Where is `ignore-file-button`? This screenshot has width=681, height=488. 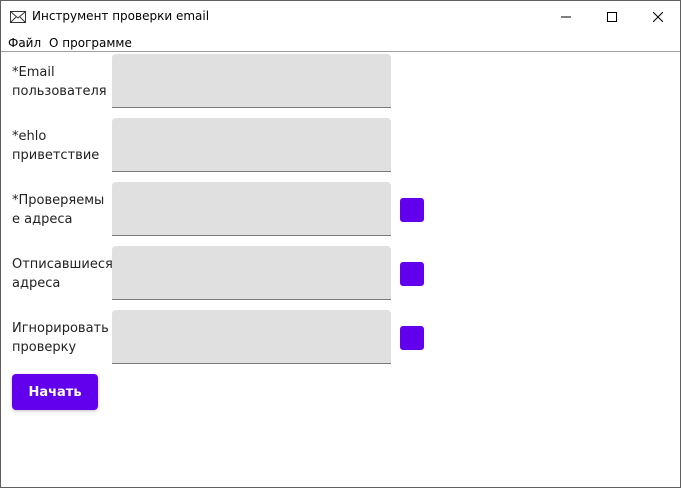 ignore-file-button is located at coordinates (412, 338).